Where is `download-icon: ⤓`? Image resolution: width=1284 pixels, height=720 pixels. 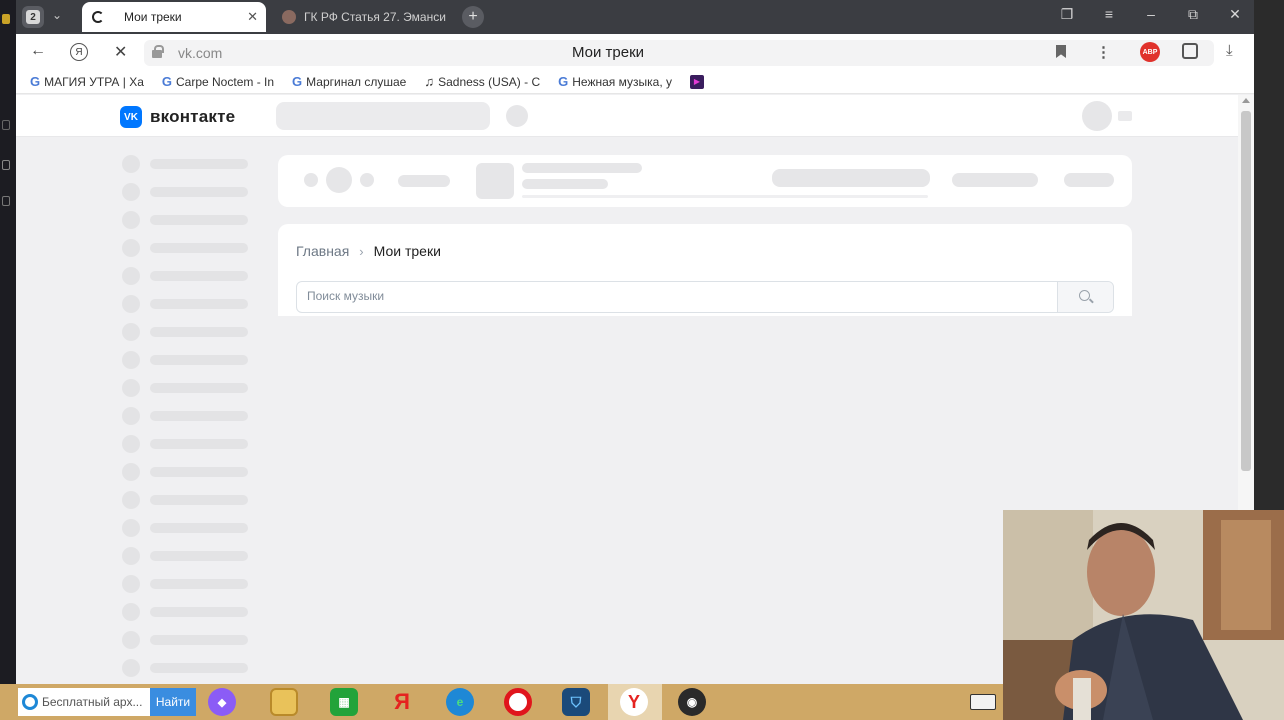
download-icon: ⤓ is located at coordinates (1229, 50).